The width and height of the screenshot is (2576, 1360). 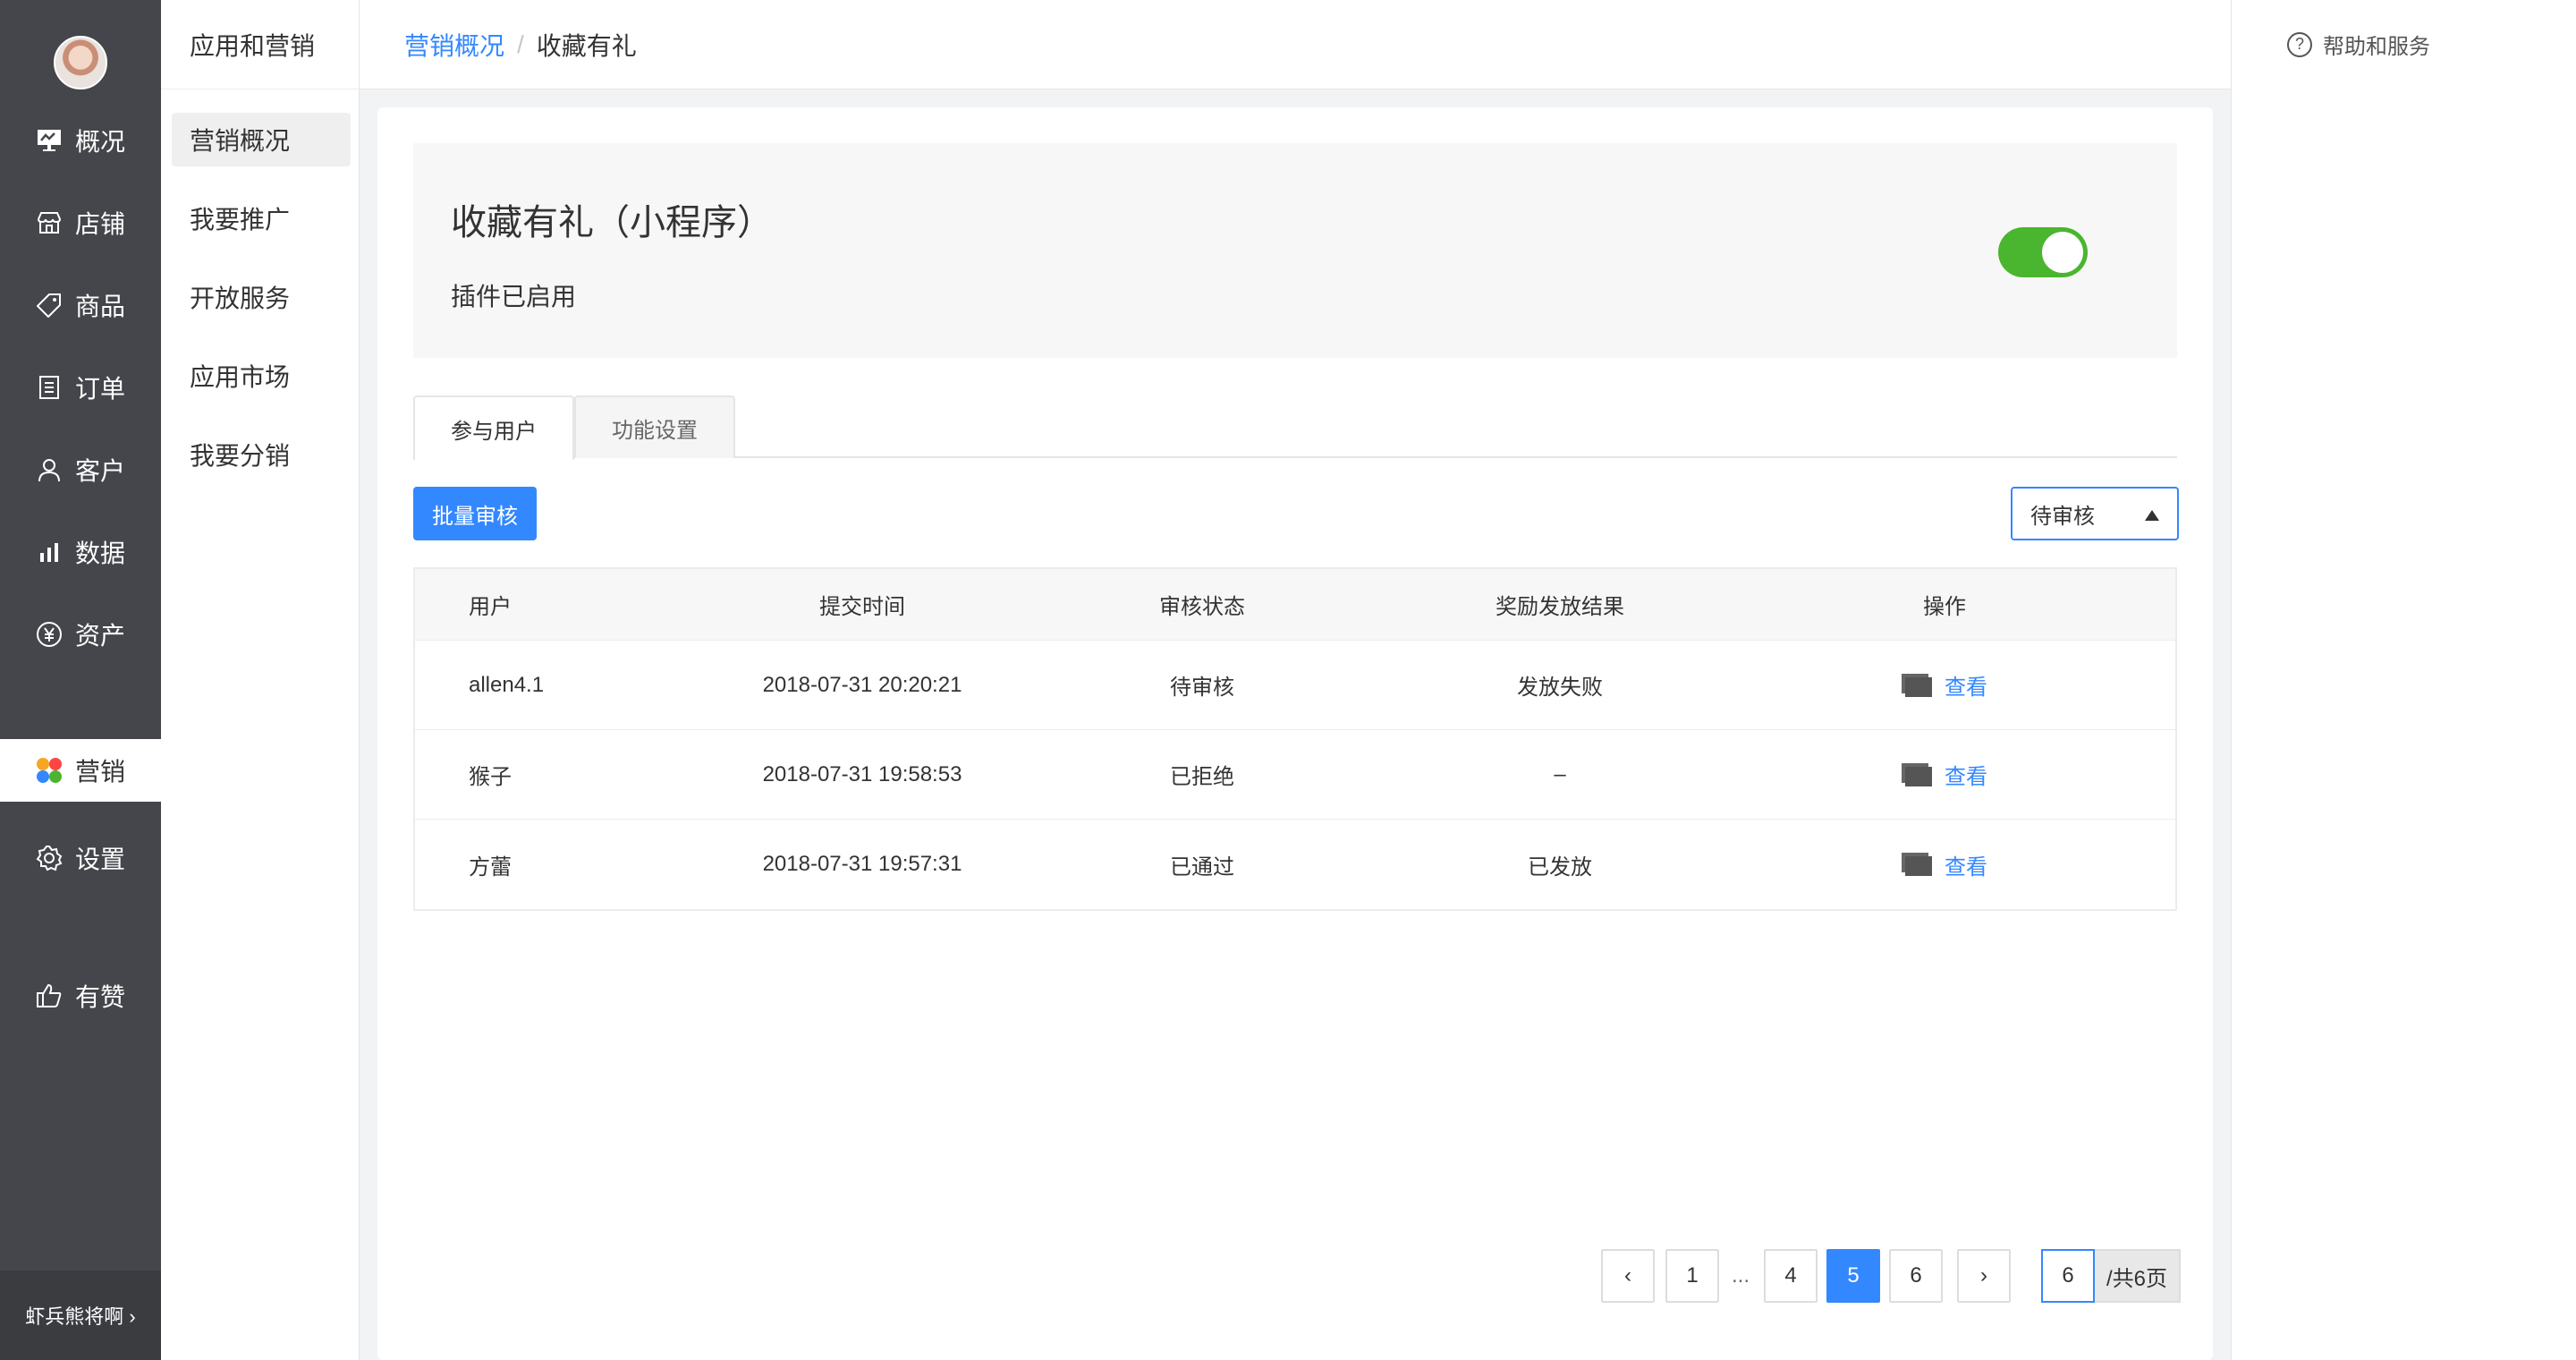 What do you see at coordinates (49, 469) in the screenshot?
I see `user-icon` at bounding box center [49, 469].